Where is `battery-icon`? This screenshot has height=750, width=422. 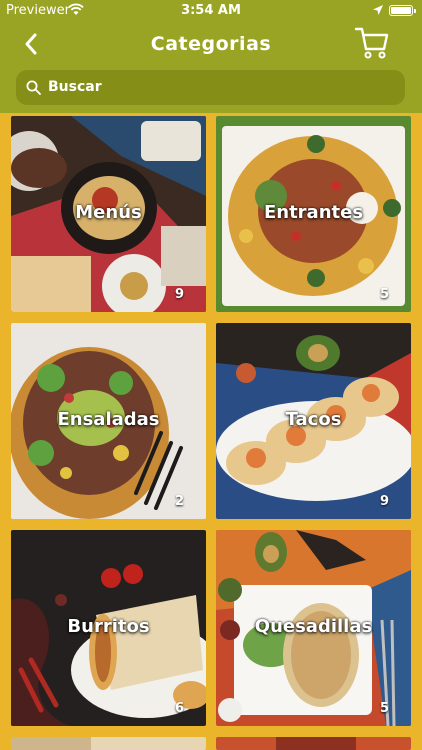 battery-icon is located at coordinates (402, 10).